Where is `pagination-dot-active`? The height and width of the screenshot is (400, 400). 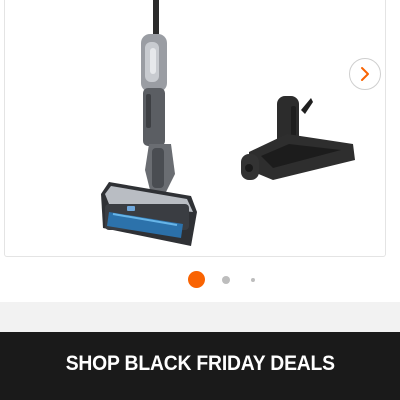
pagination-dot-active is located at coordinates (196, 279).